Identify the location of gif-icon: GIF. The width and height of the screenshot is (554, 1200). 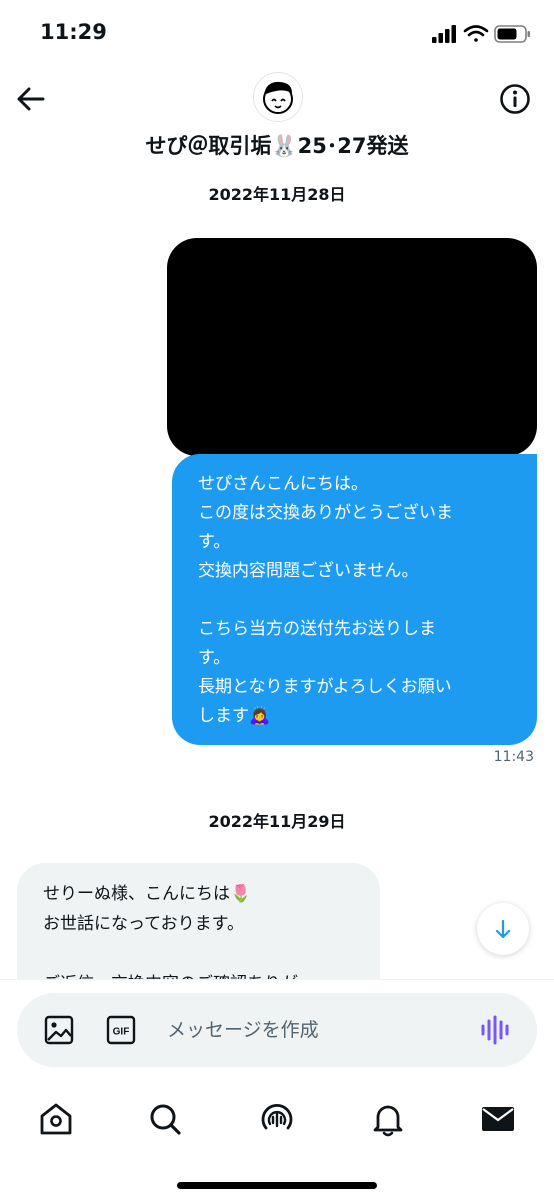
(121, 1030).